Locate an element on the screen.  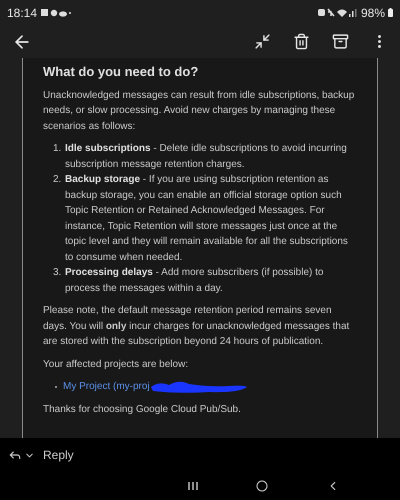
notification-icons is located at coordinates (56, 12).